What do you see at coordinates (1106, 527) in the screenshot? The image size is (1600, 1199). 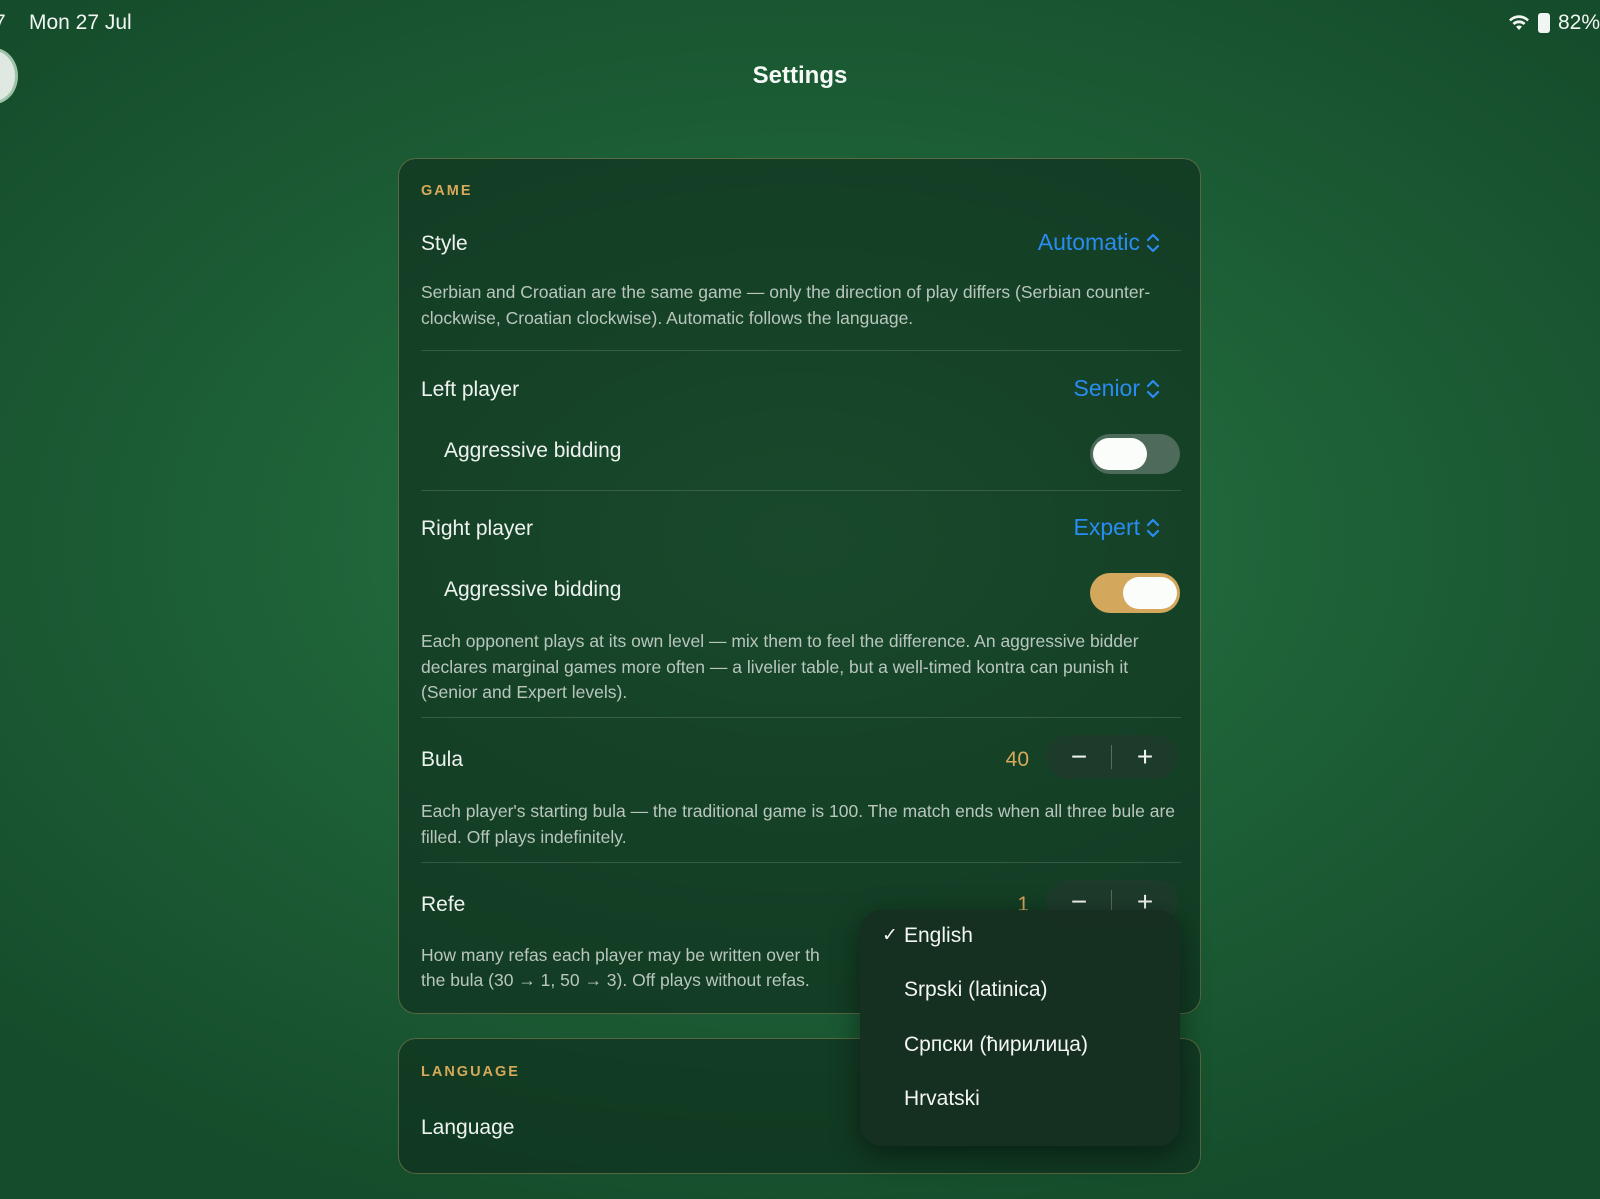 I see `right-player-value: Expert` at bounding box center [1106, 527].